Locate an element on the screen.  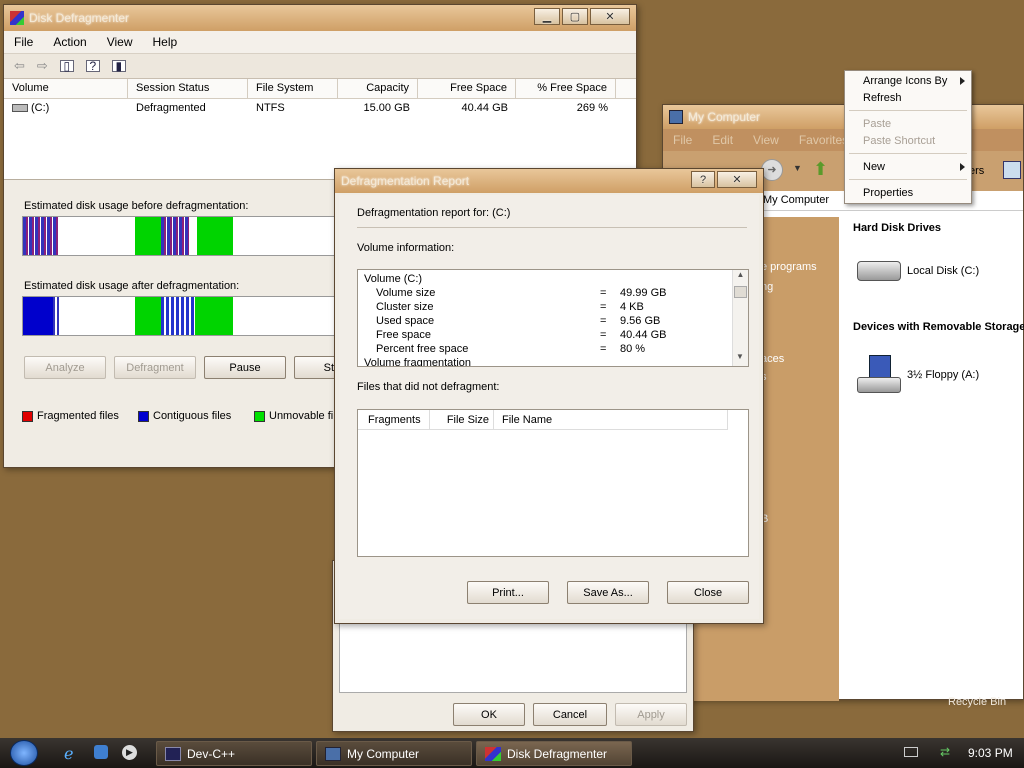
info-line-label: Volume (C:) is located at coordinates (393, 279).